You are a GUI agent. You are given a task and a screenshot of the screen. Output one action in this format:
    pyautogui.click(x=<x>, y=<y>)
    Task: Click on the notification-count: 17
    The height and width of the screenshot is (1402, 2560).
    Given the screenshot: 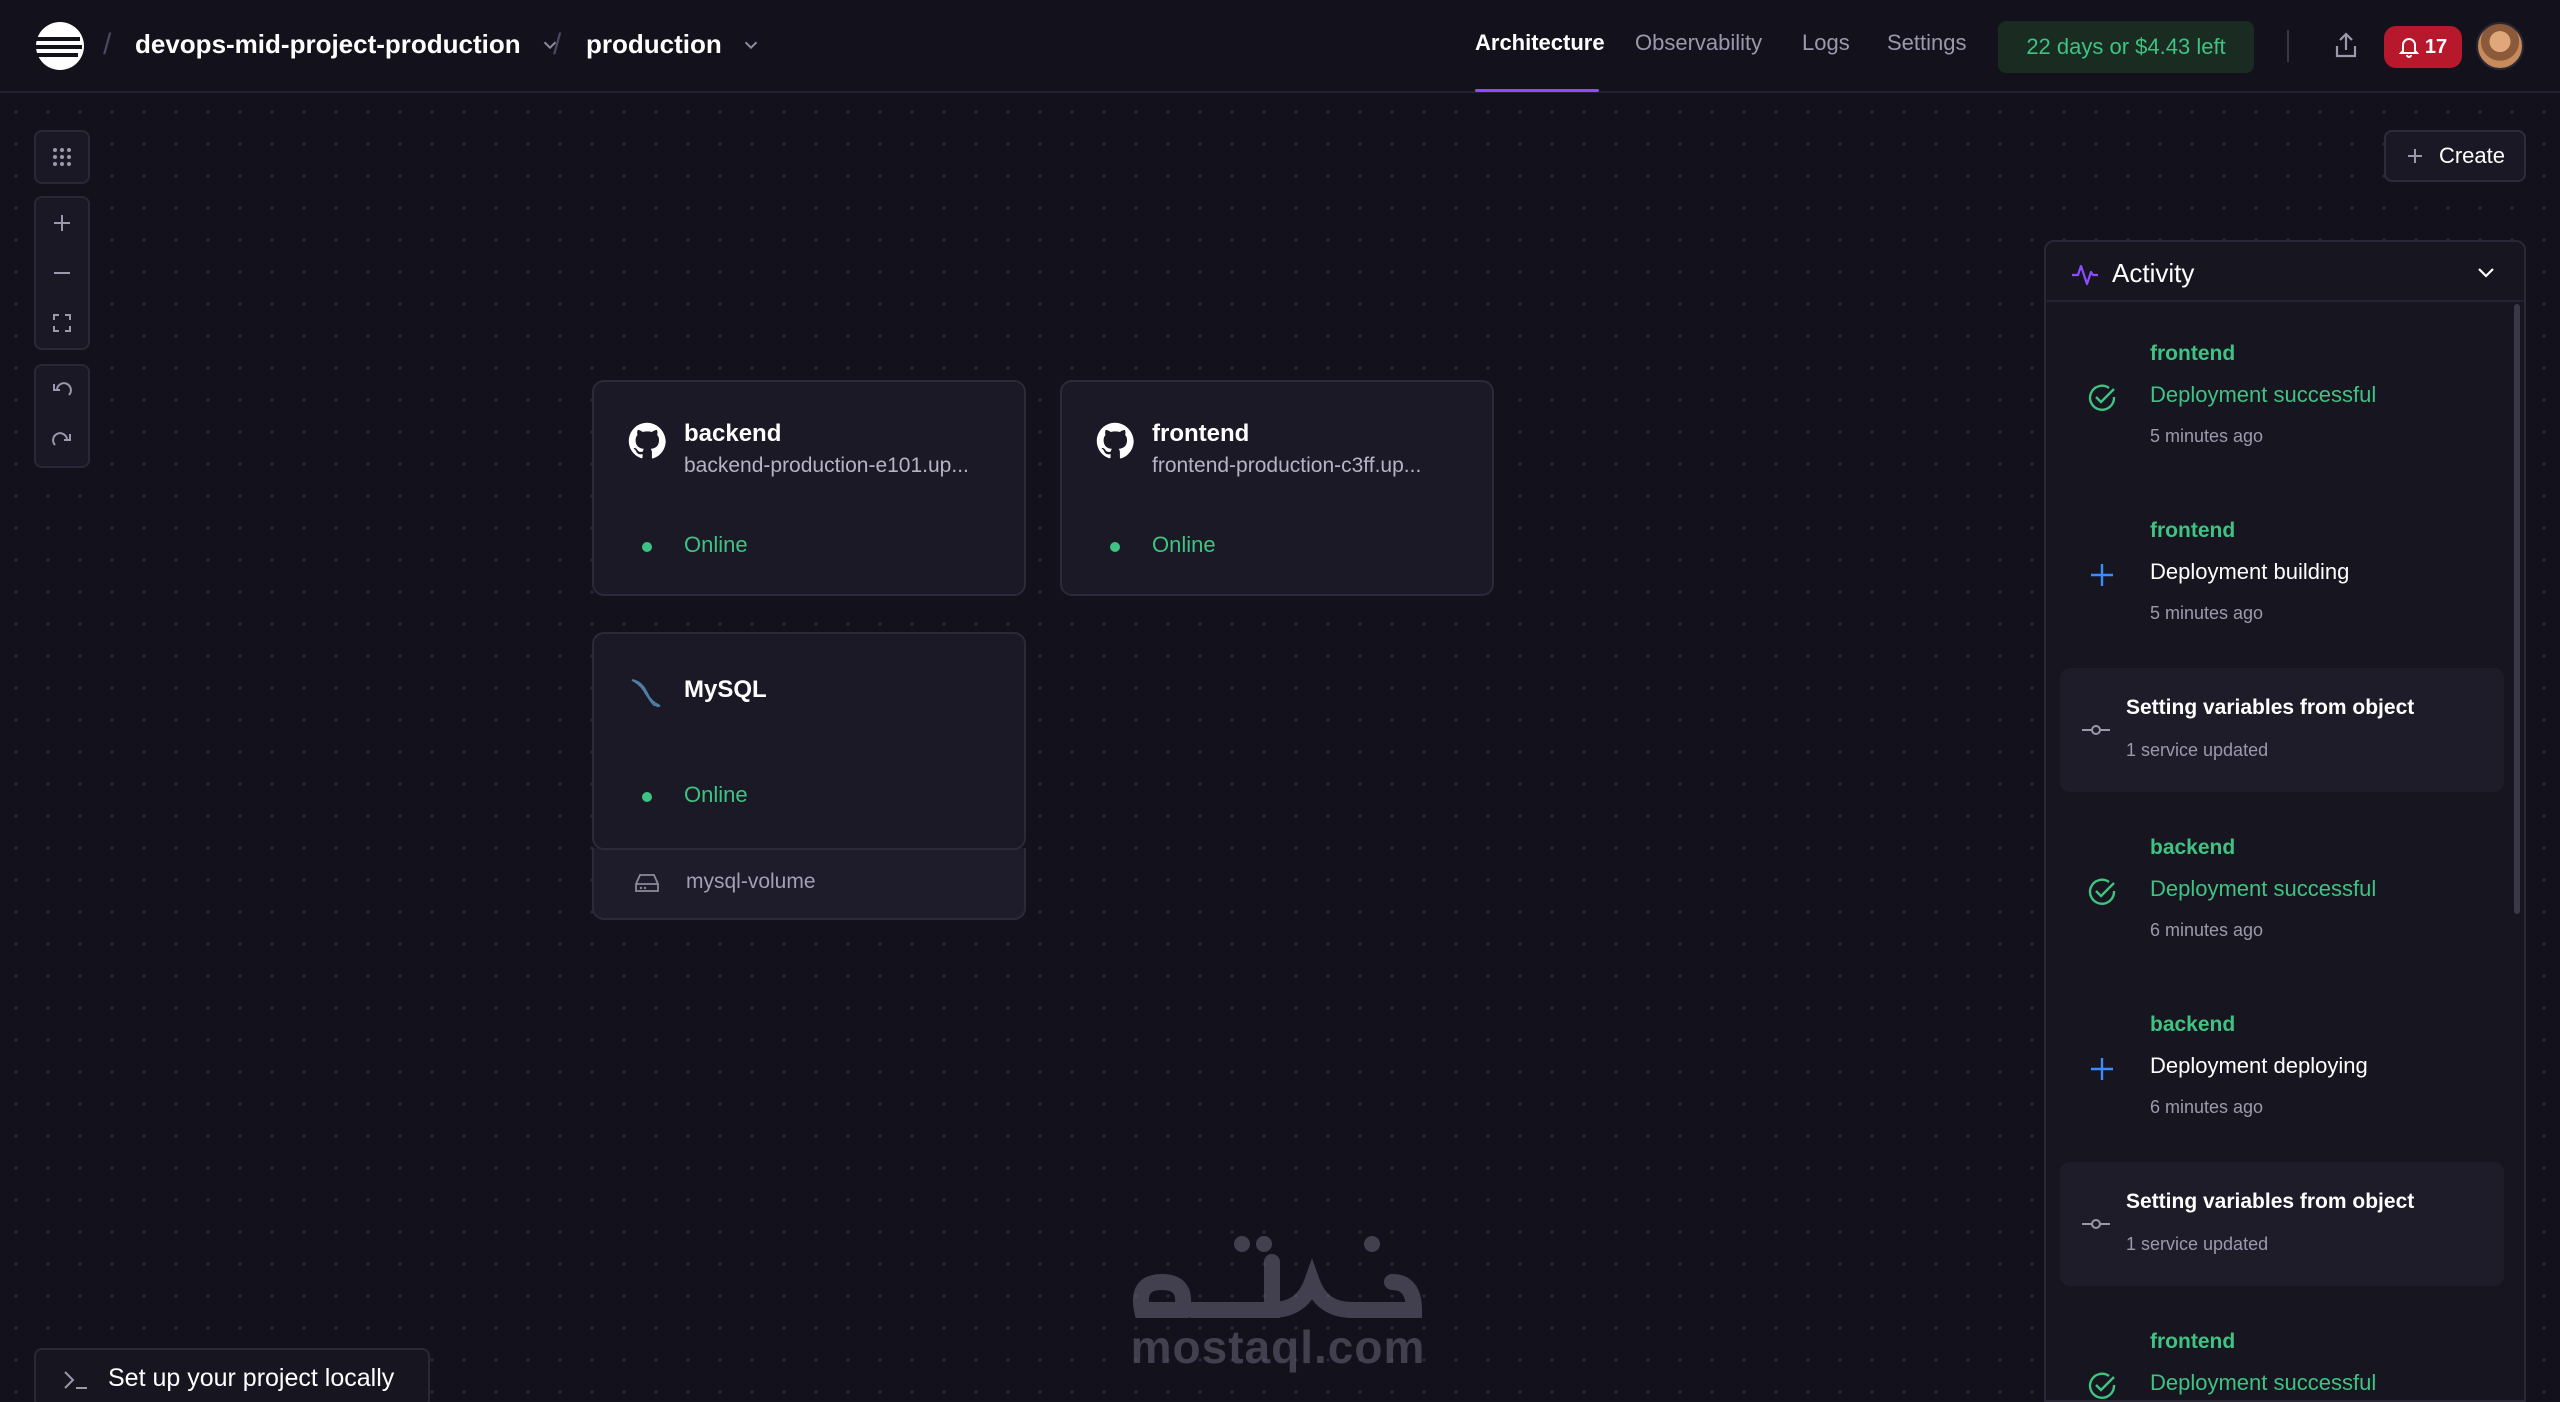 What is the action you would take?
    pyautogui.click(x=2436, y=46)
    